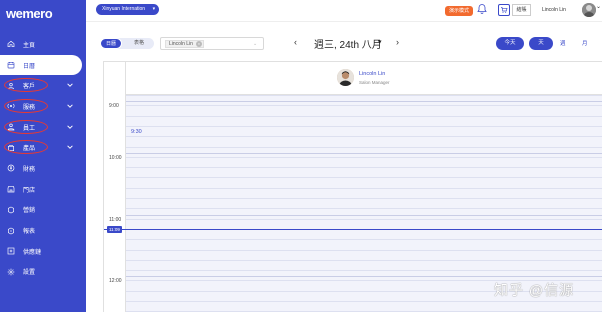  Describe the element at coordinates (43, 272) in the screenshot. I see `sidebar-item: 設置` at that location.